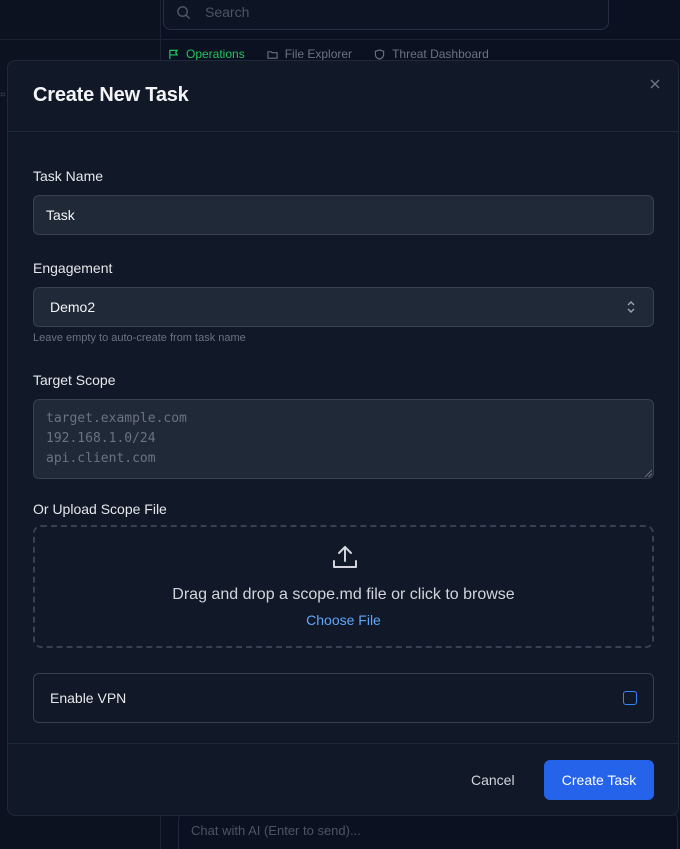  Describe the element at coordinates (648, 473) in the screenshot. I see `resize-grip-icon` at that location.